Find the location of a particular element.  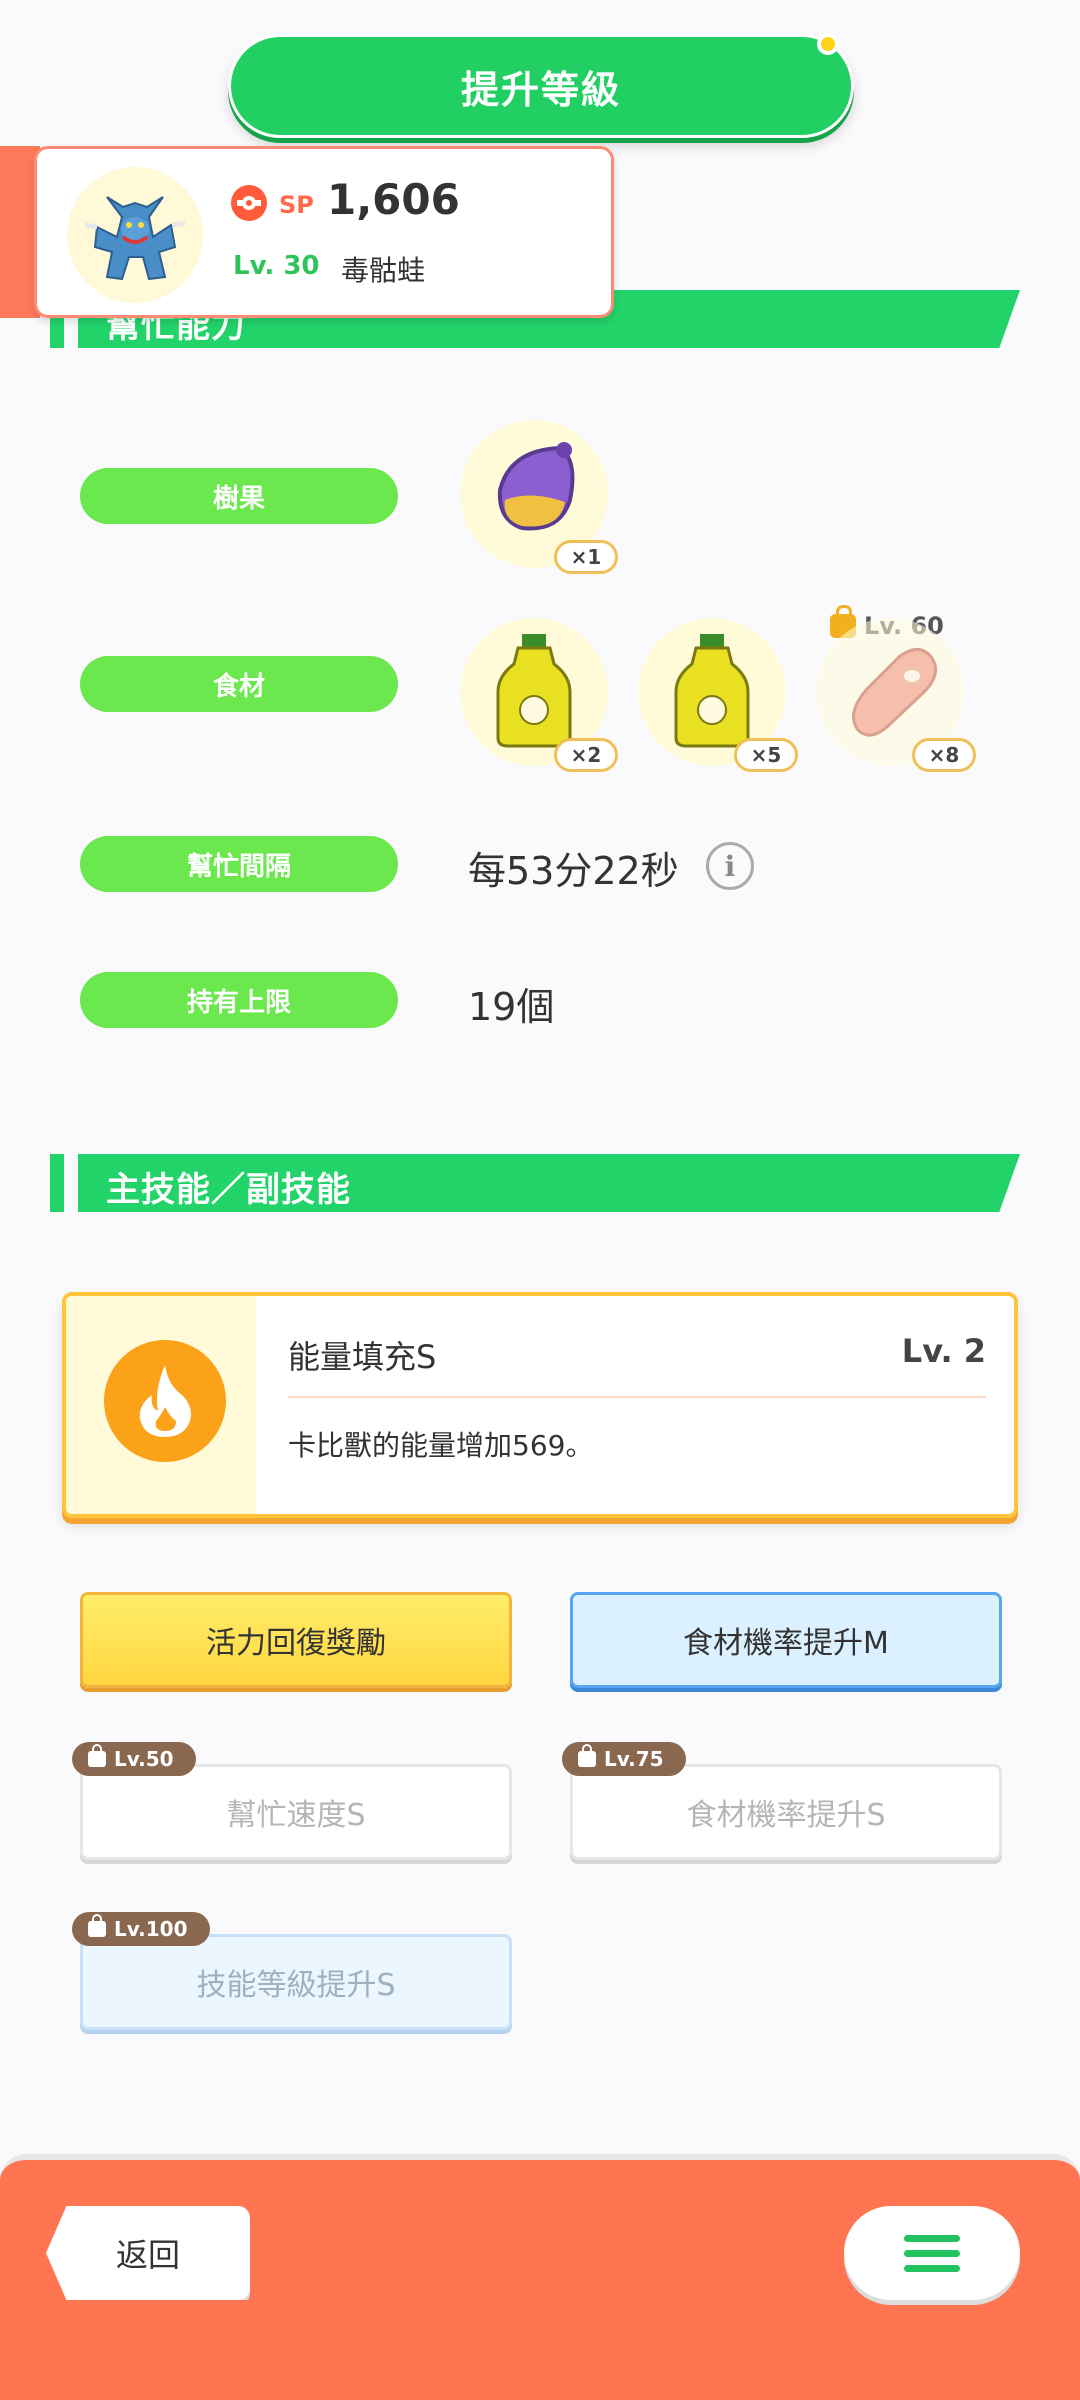

pokemon-name: 毒骷蛙 is located at coordinates (383, 270).